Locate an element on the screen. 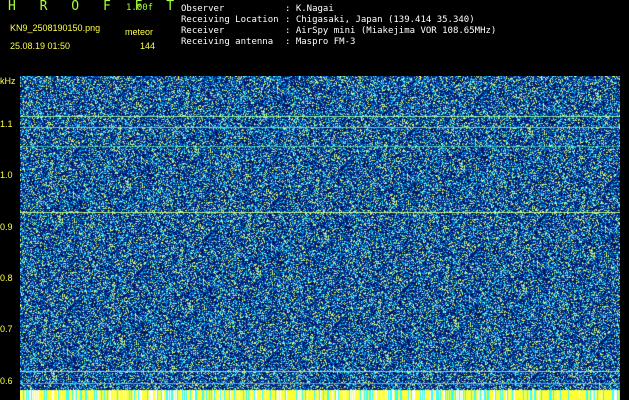 The height and width of the screenshot is (400, 629). location-label: Receiving Location is located at coordinates (230, 20).